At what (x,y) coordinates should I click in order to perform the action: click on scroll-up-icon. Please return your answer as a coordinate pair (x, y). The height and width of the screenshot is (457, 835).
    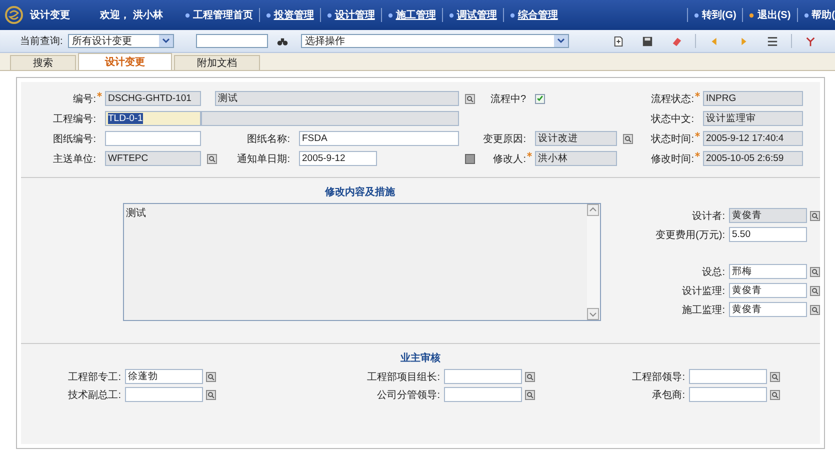
    Looking at the image, I should click on (593, 210).